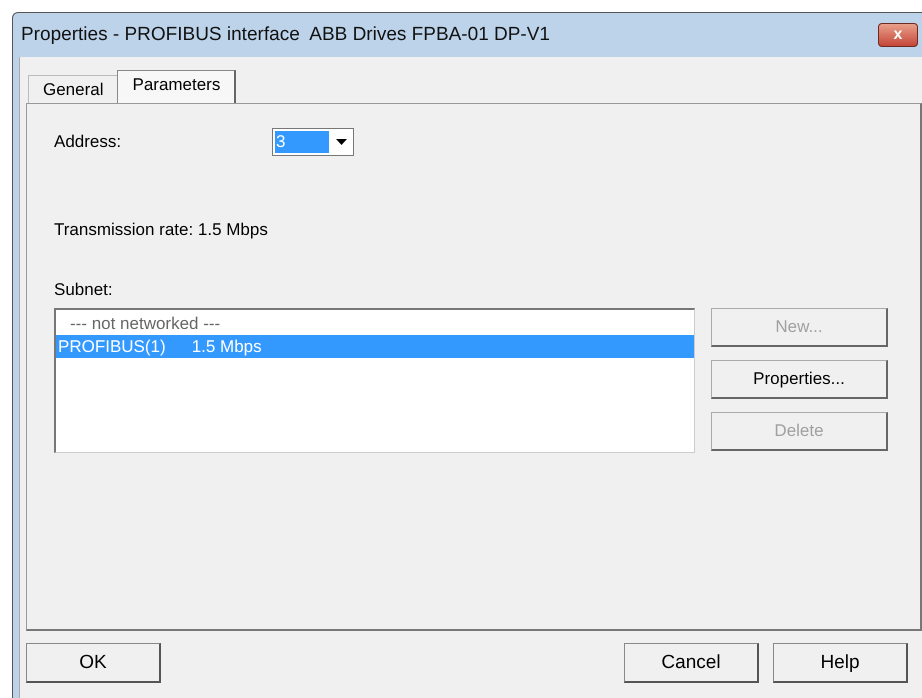 This screenshot has height=698, width=922. Describe the element at coordinates (898, 35) in the screenshot. I see `close-button: x` at that location.